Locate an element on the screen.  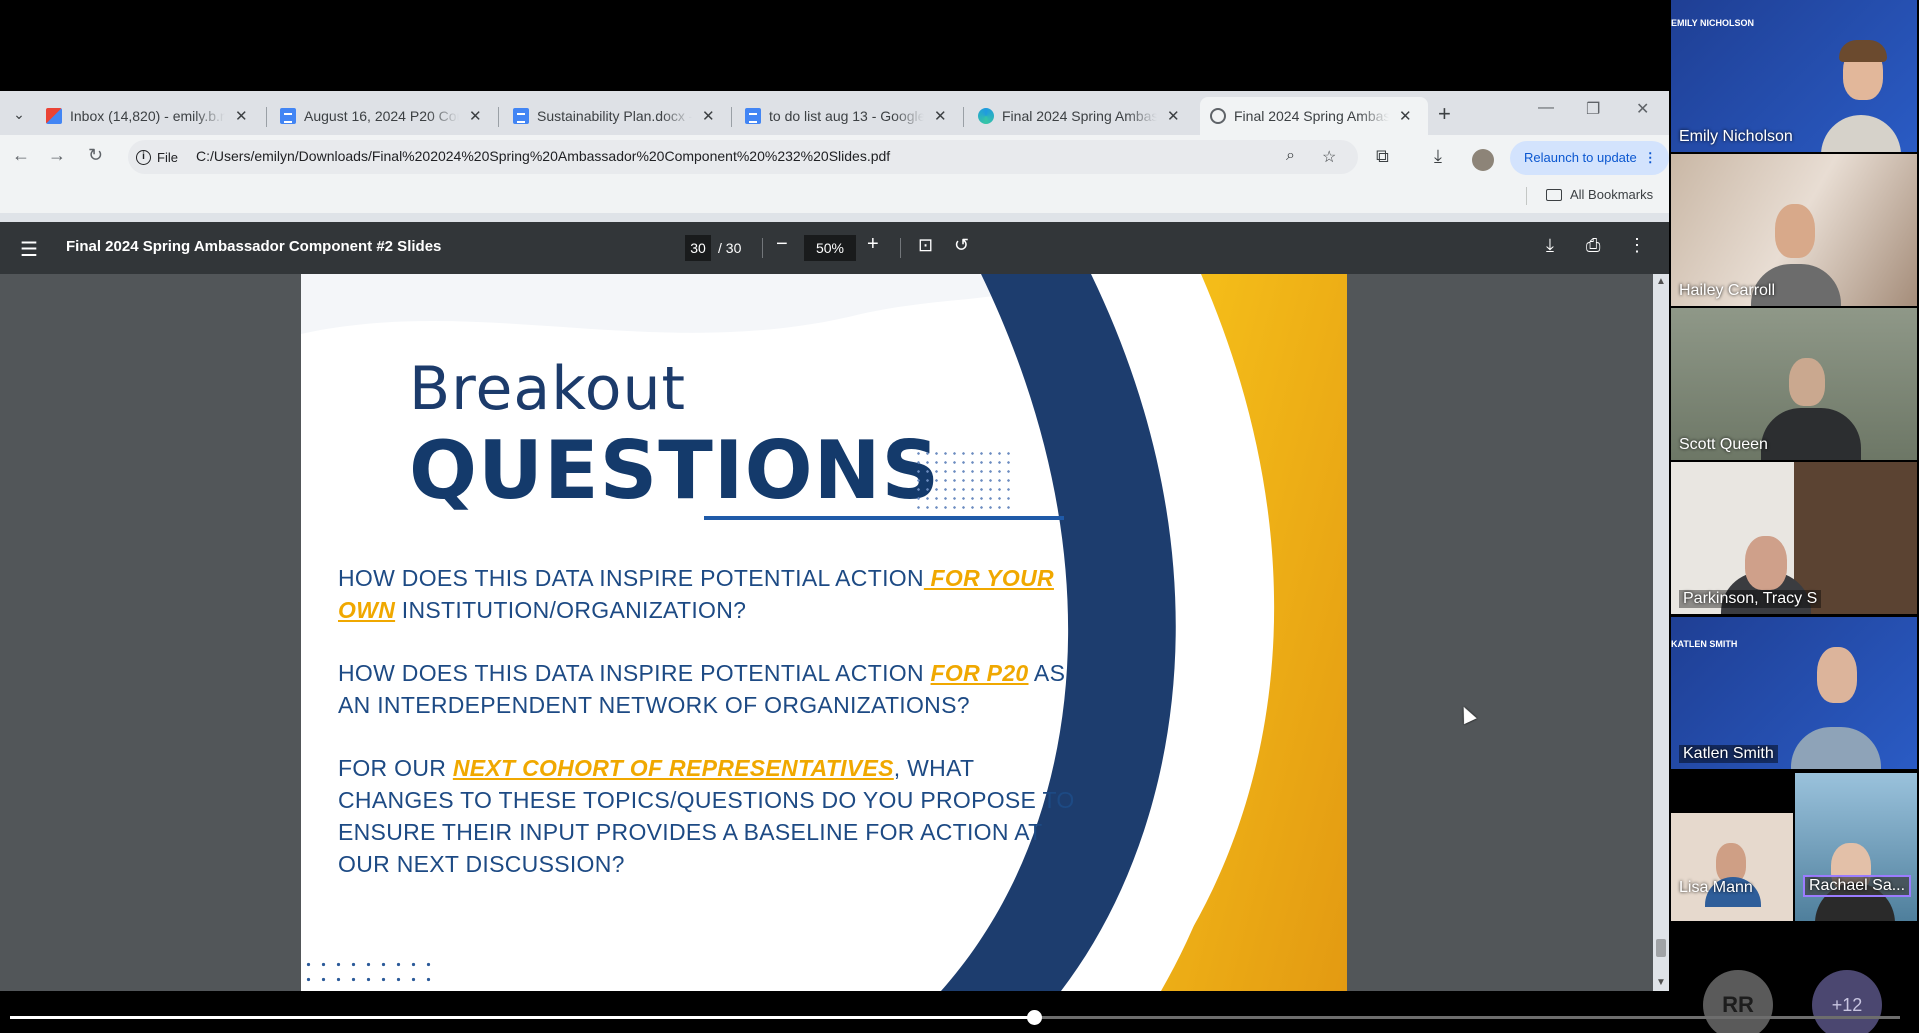
decorative-dot-grid is located at coordinates (964, 479).